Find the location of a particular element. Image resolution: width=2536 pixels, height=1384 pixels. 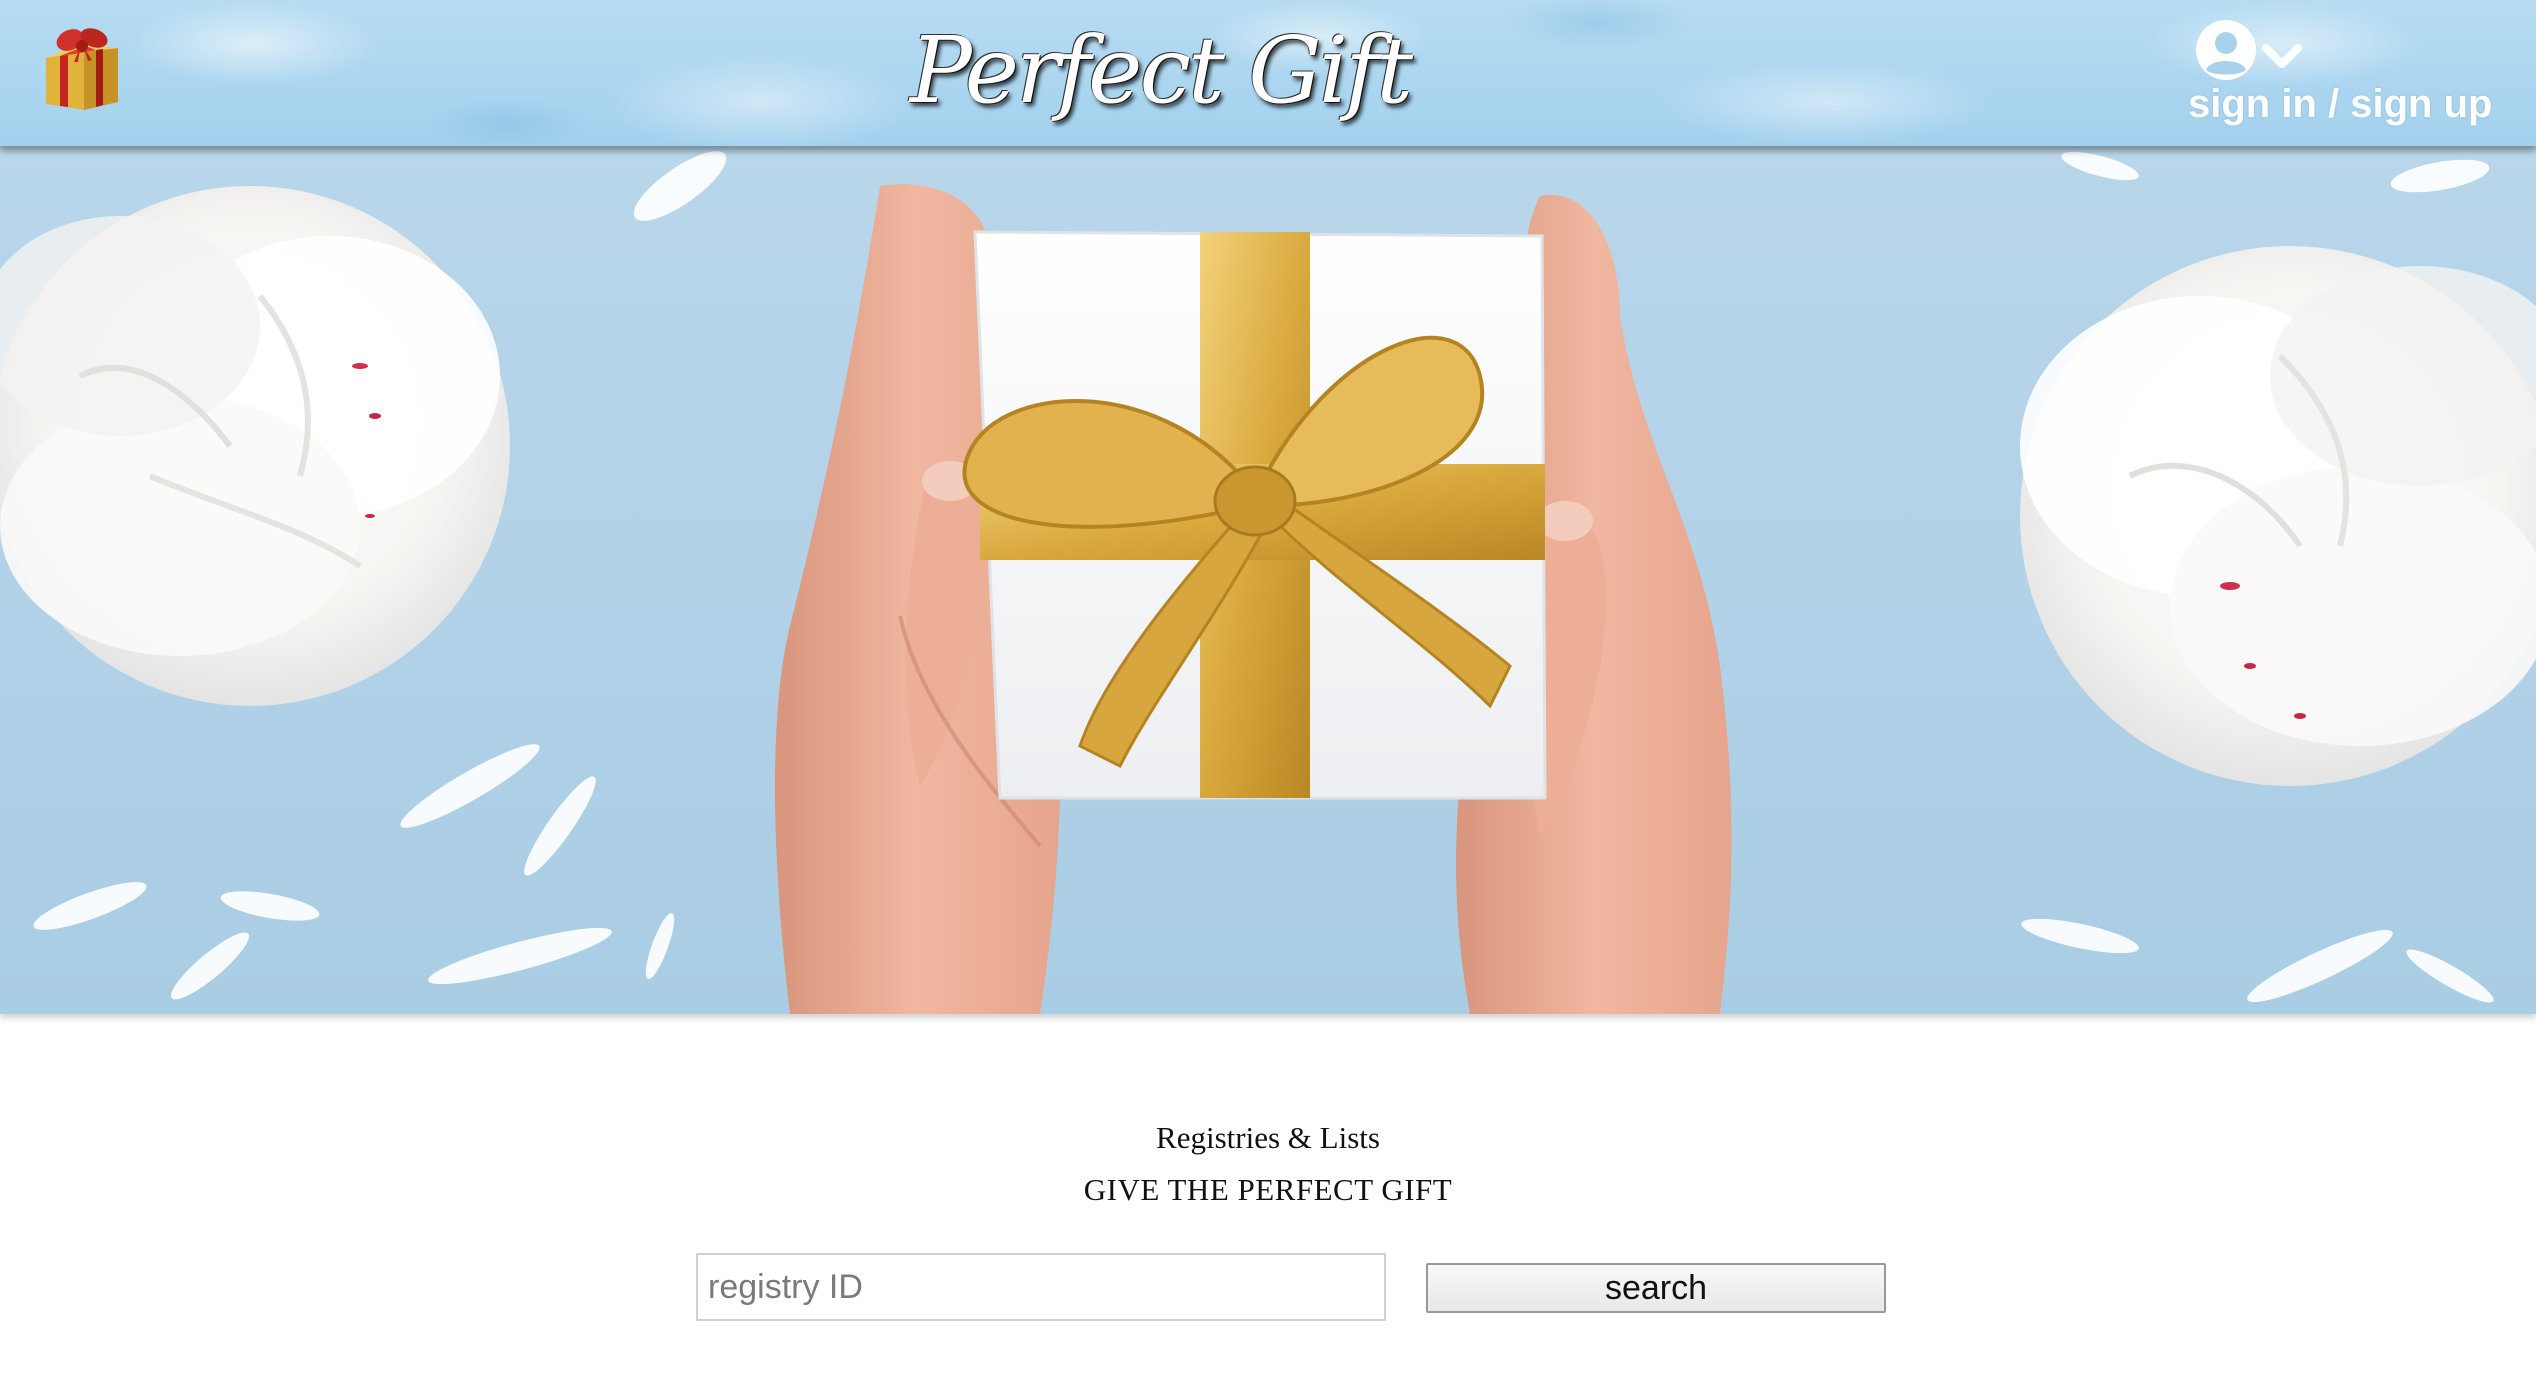

brand-title: Perfect Gift is located at coordinates (1160, 71).